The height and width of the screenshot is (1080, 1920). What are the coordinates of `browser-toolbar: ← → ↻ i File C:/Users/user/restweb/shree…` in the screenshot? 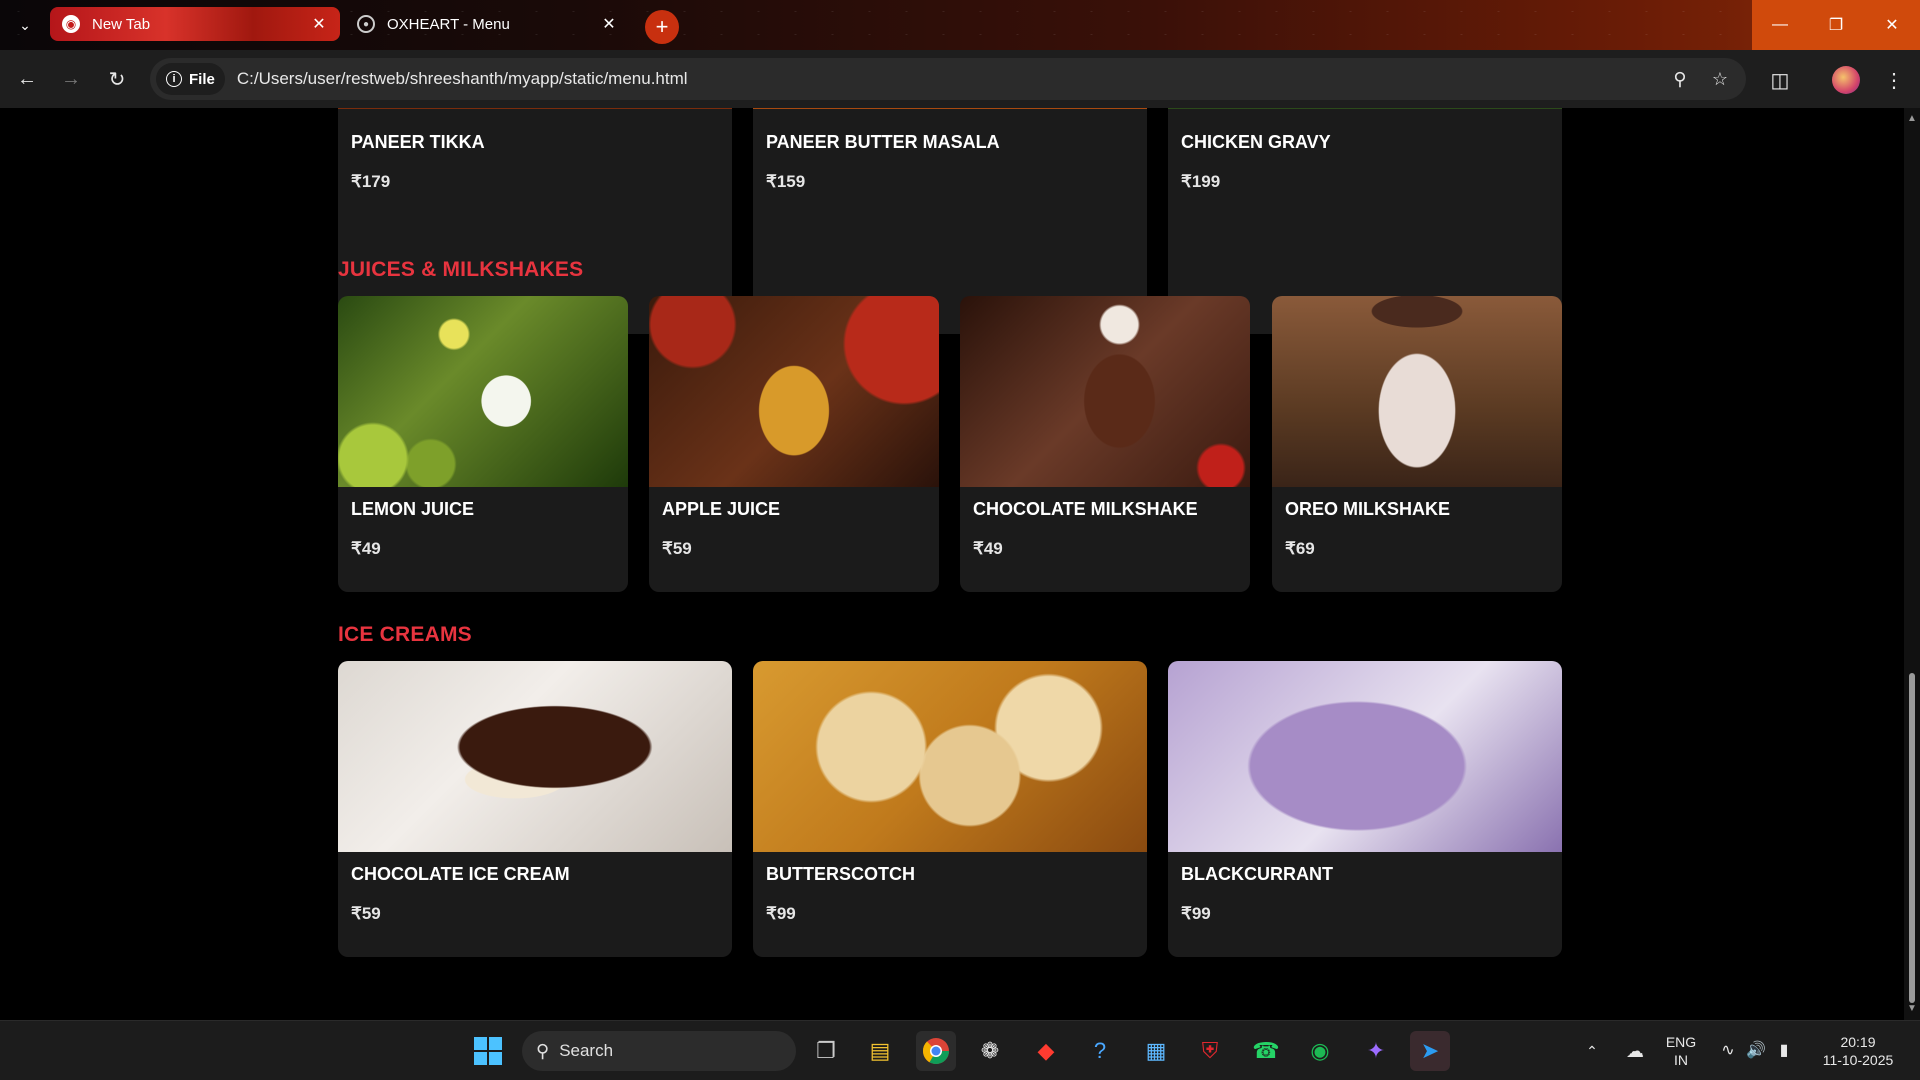 It's located at (960, 79).